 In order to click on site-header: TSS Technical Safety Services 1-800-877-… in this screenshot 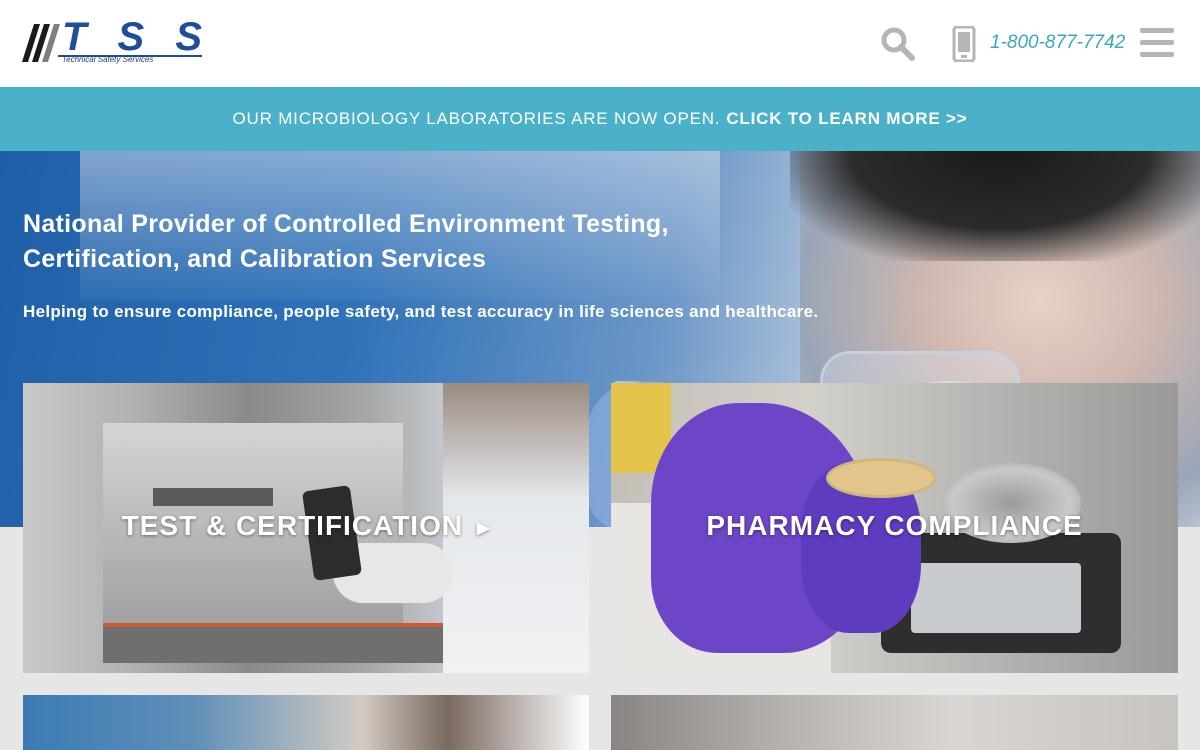, I will do `click(600, 43)`.